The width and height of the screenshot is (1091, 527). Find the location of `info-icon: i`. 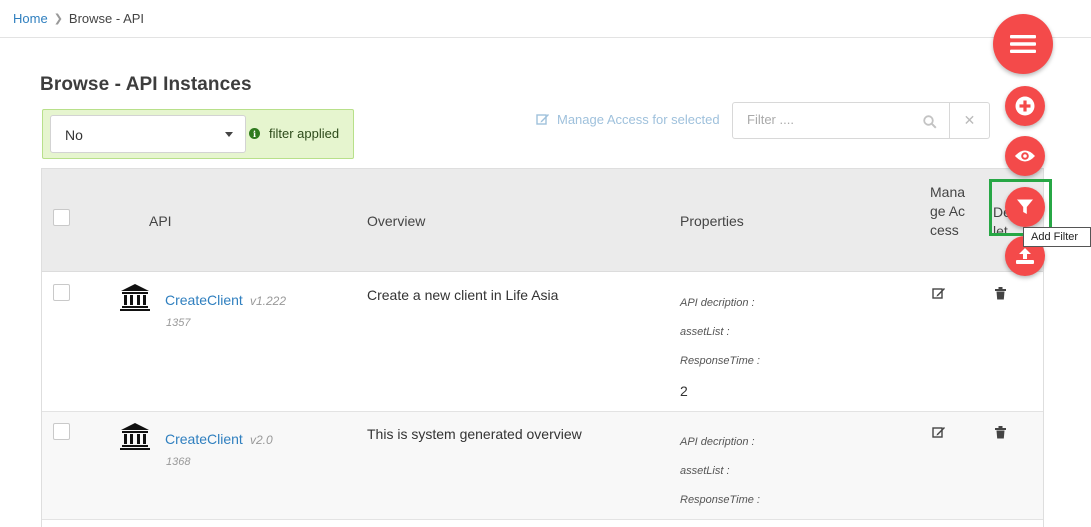

info-icon: i is located at coordinates (254, 133).